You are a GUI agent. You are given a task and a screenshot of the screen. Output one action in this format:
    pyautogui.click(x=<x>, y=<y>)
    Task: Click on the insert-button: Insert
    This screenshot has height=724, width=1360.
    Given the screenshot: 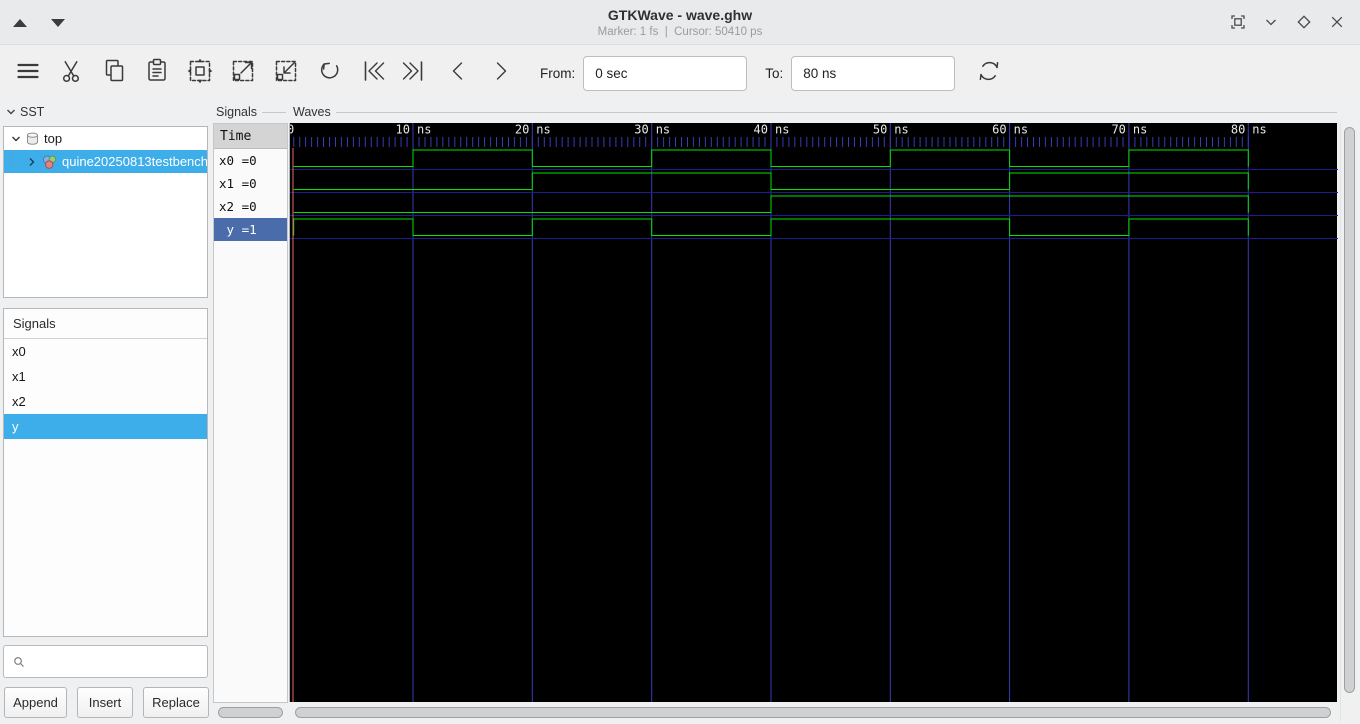 What is the action you would take?
    pyautogui.click(x=105, y=702)
    